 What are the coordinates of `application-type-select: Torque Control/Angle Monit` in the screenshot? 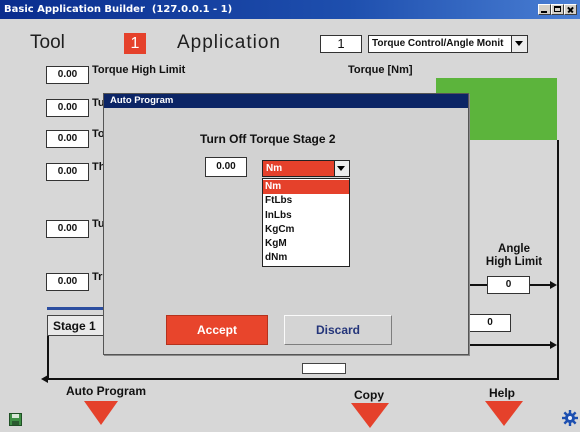 It's located at (448, 44).